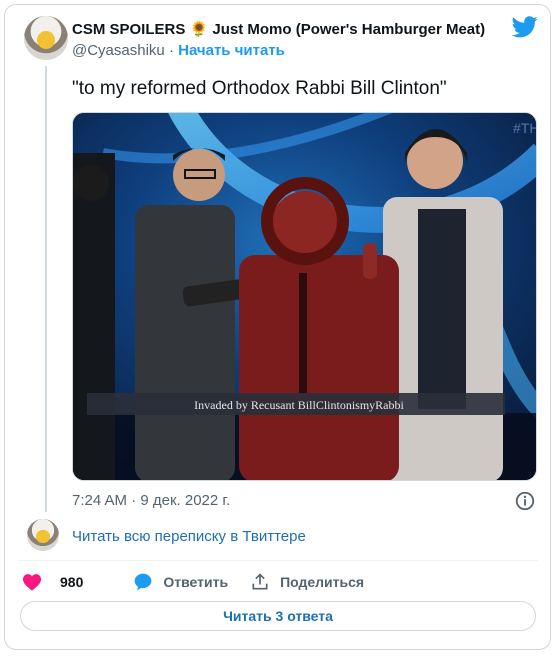  Describe the element at coordinates (32, 582) in the screenshot. I see `heart-icon` at that location.